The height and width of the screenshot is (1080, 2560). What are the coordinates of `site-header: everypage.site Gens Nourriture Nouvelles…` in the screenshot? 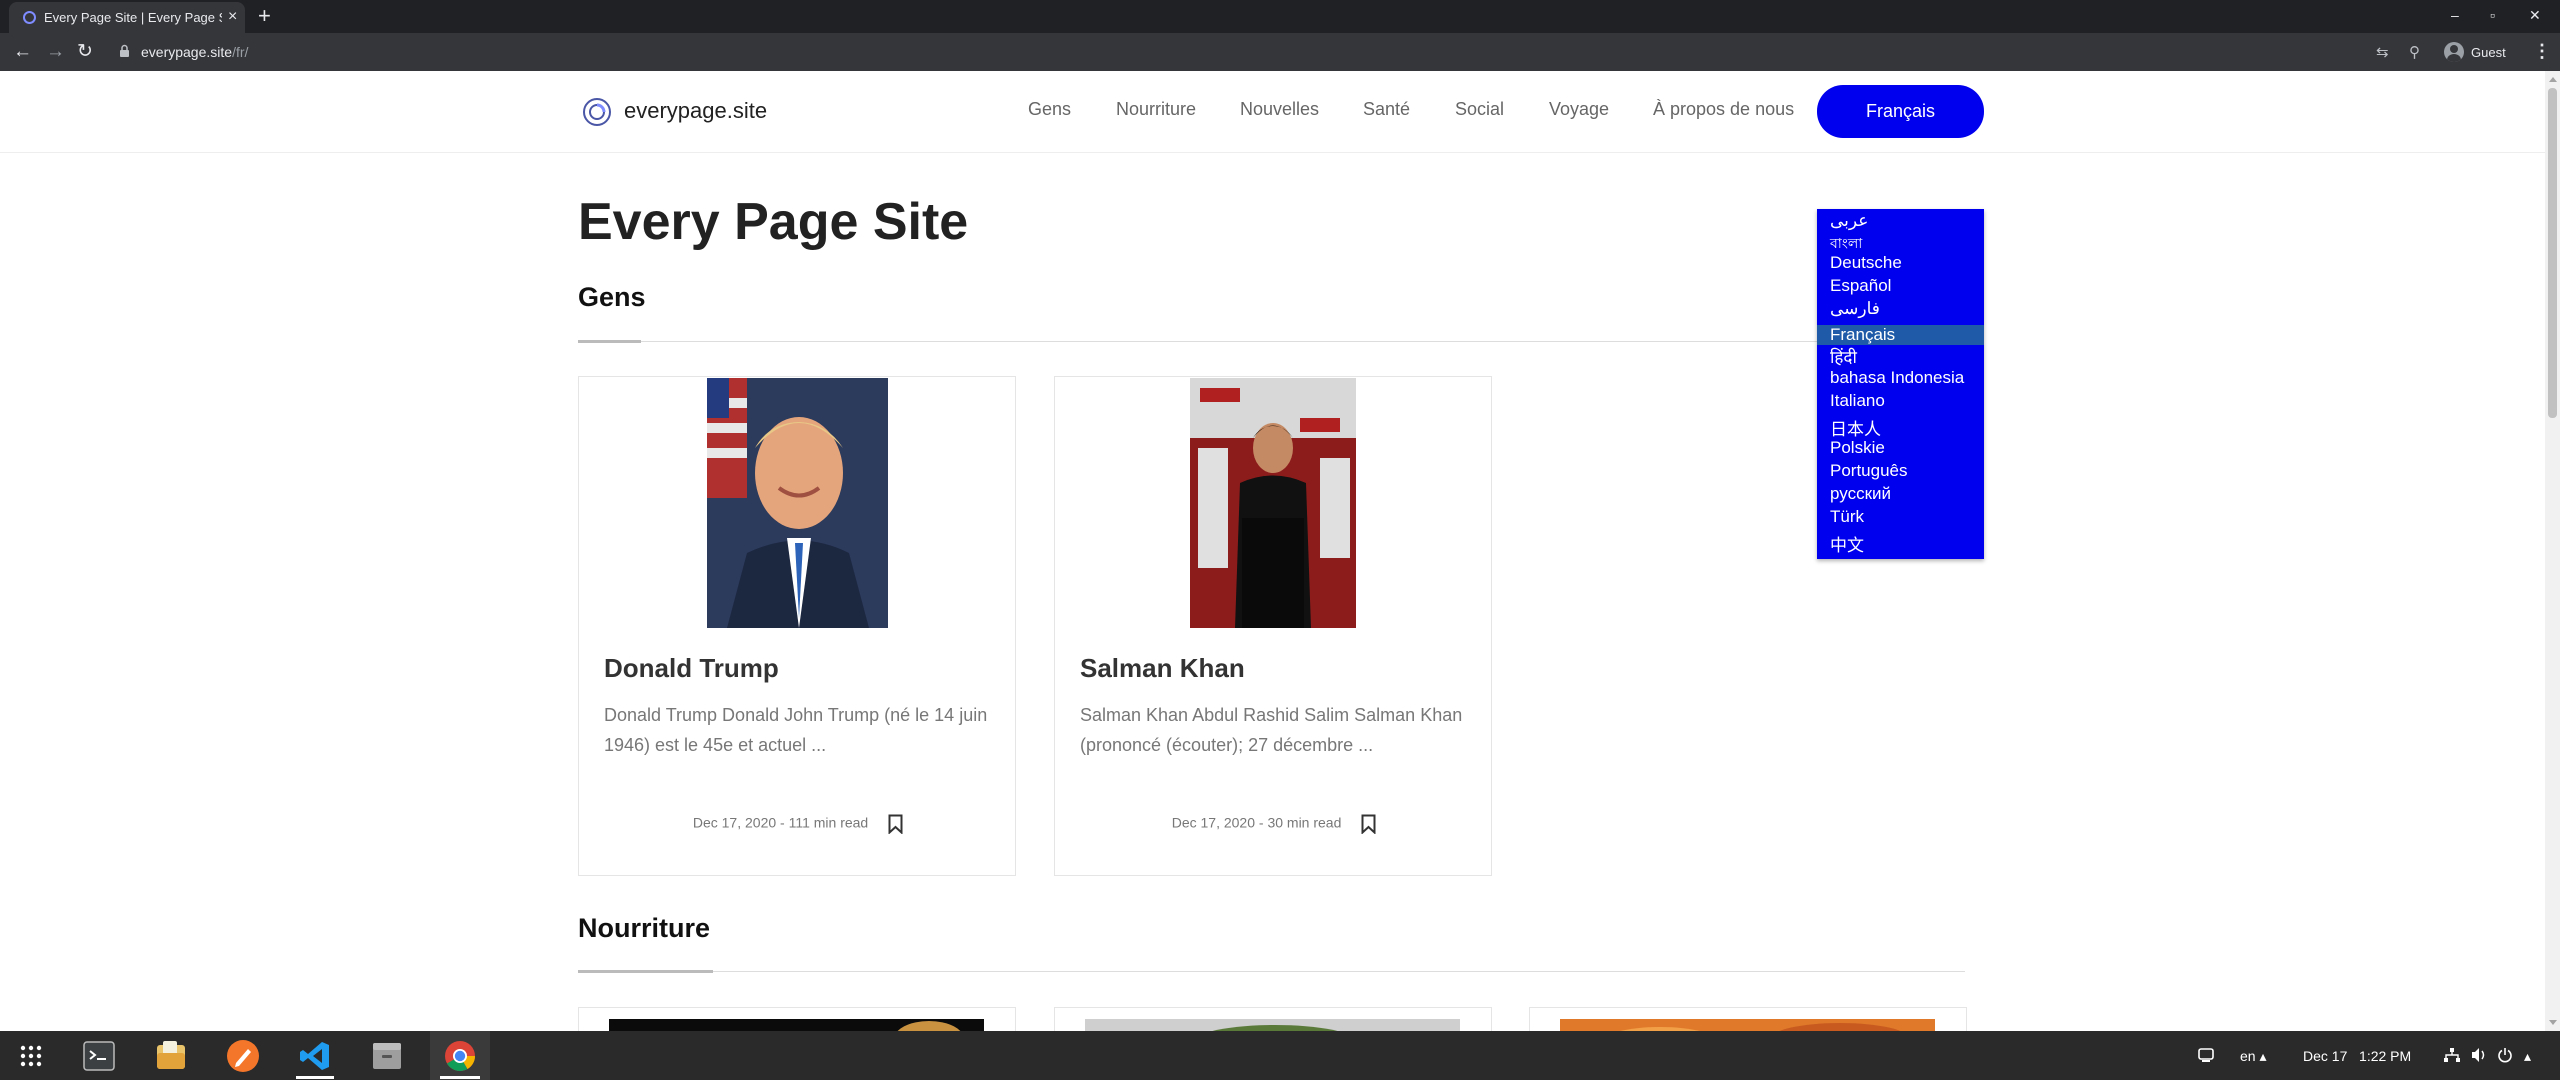 It's located at (1272, 112).